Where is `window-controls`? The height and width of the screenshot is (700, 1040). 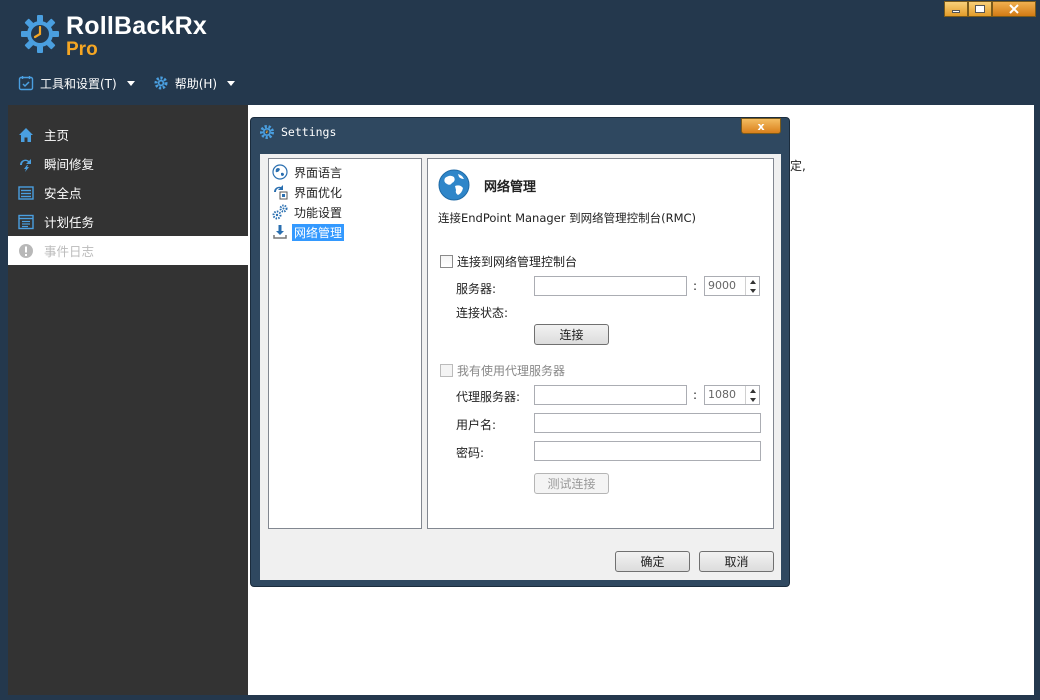
window-controls is located at coordinates (990, 9).